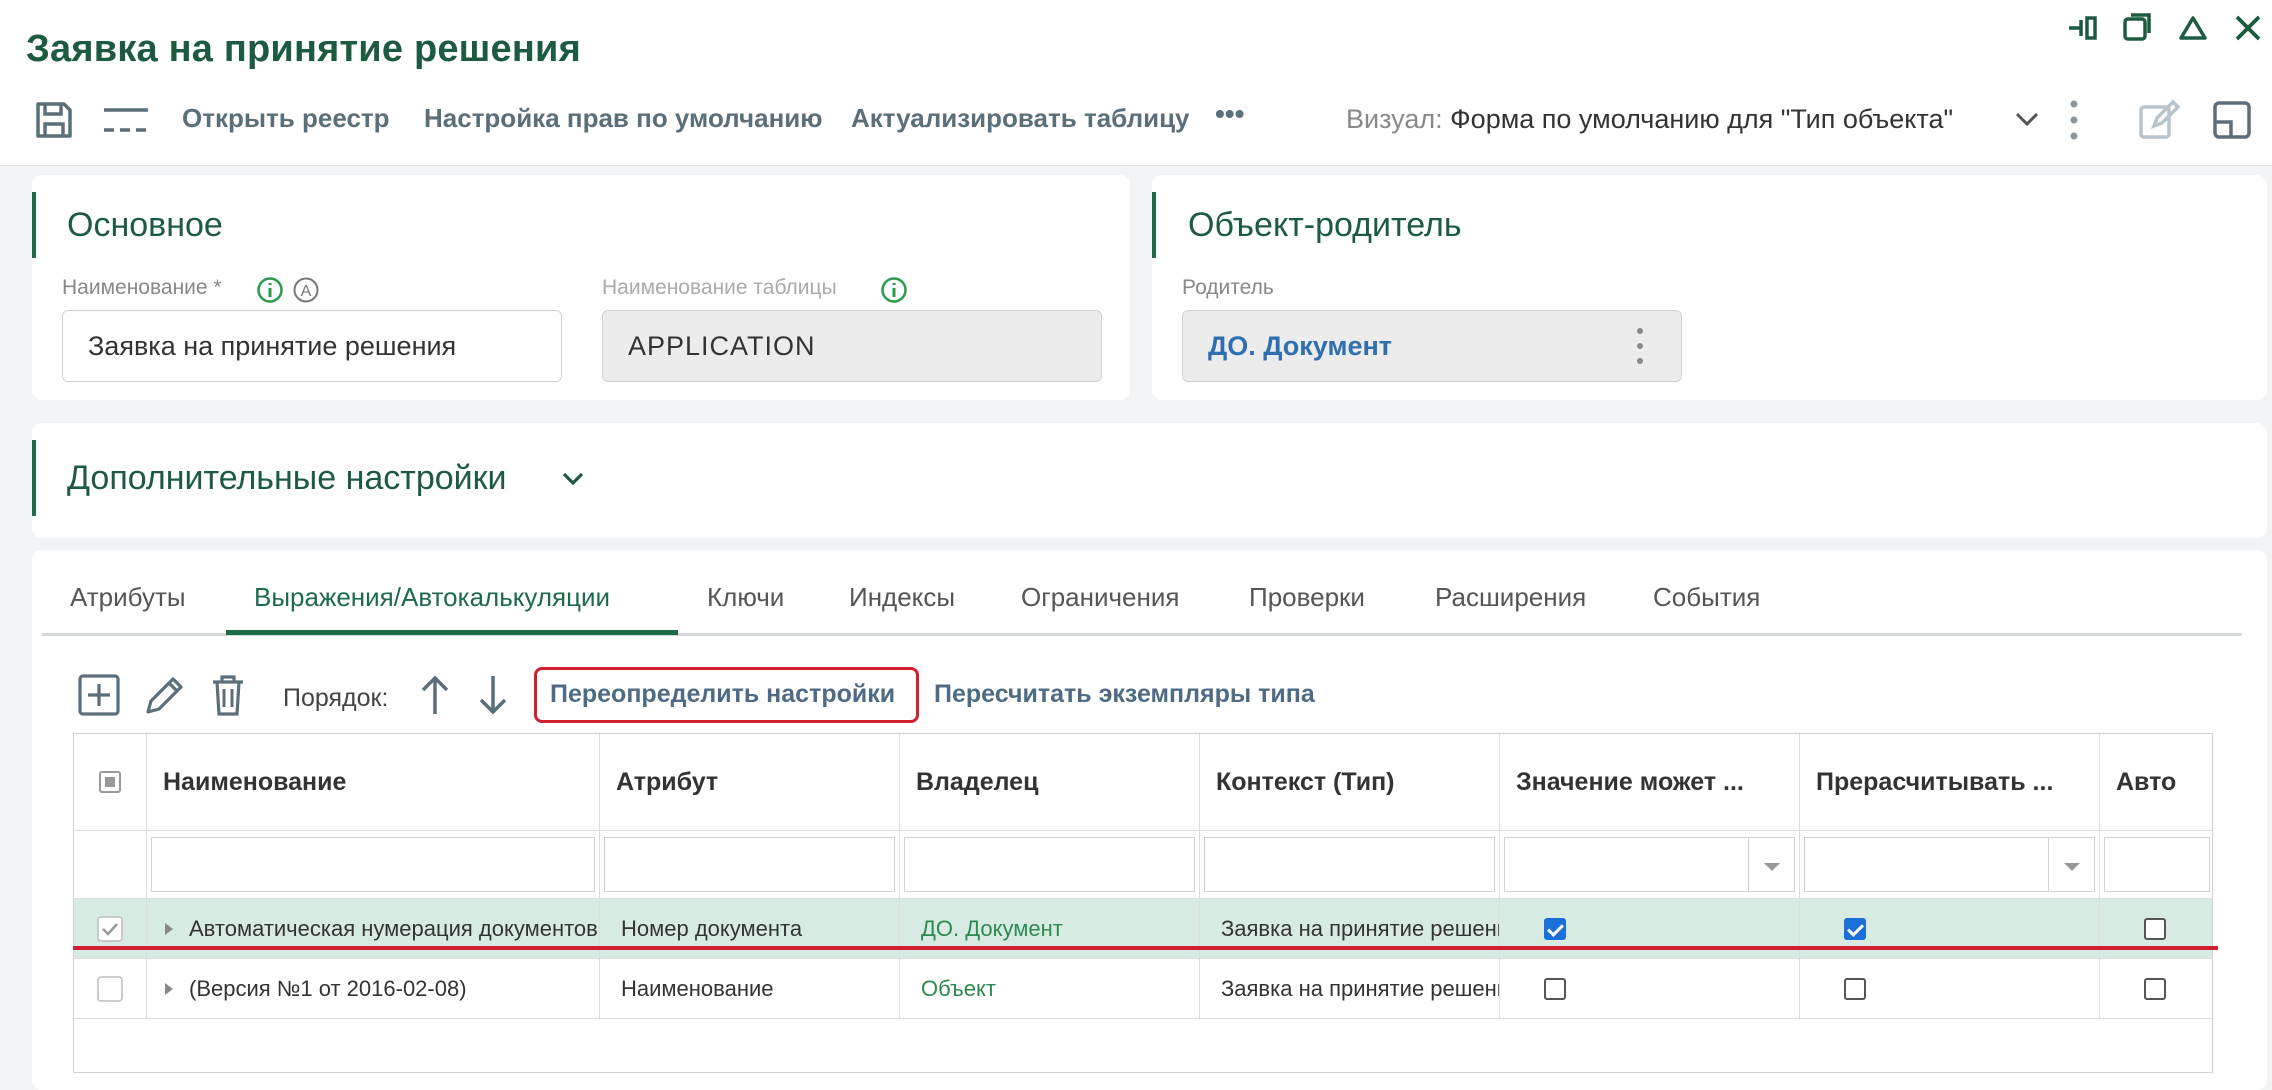  I want to click on row-owner-link: Объект, so click(1050, 989).